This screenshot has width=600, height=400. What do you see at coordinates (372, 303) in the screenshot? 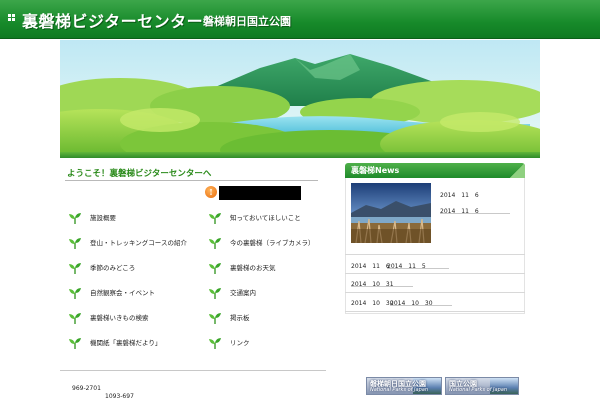
I see `news-date: 2014 10 30` at bounding box center [372, 303].